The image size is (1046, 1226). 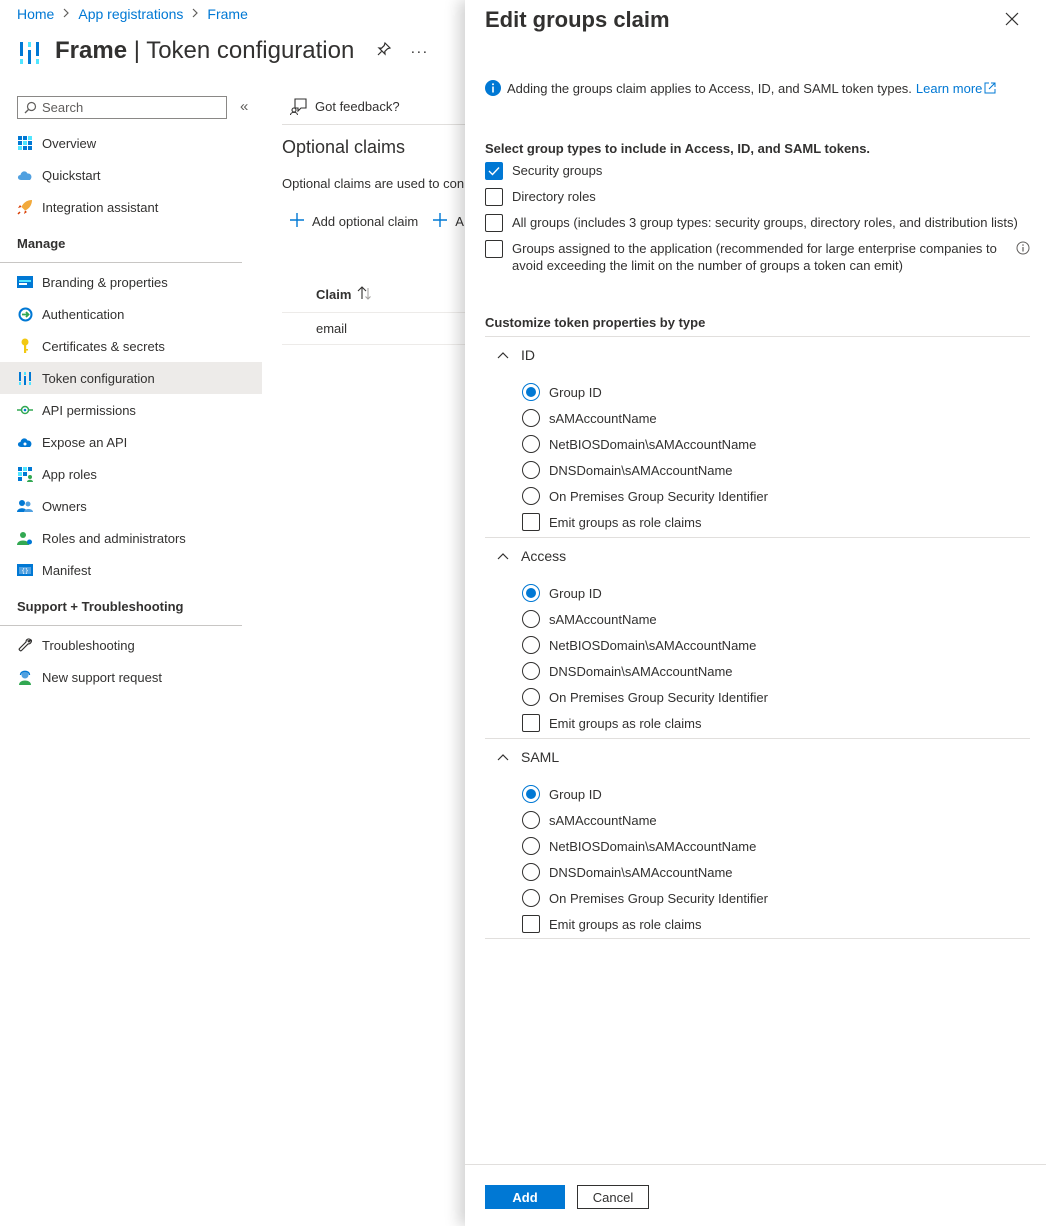 What do you see at coordinates (131, 143) in the screenshot?
I see `sidebar-item-overview: Overview` at bounding box center [131, 143].